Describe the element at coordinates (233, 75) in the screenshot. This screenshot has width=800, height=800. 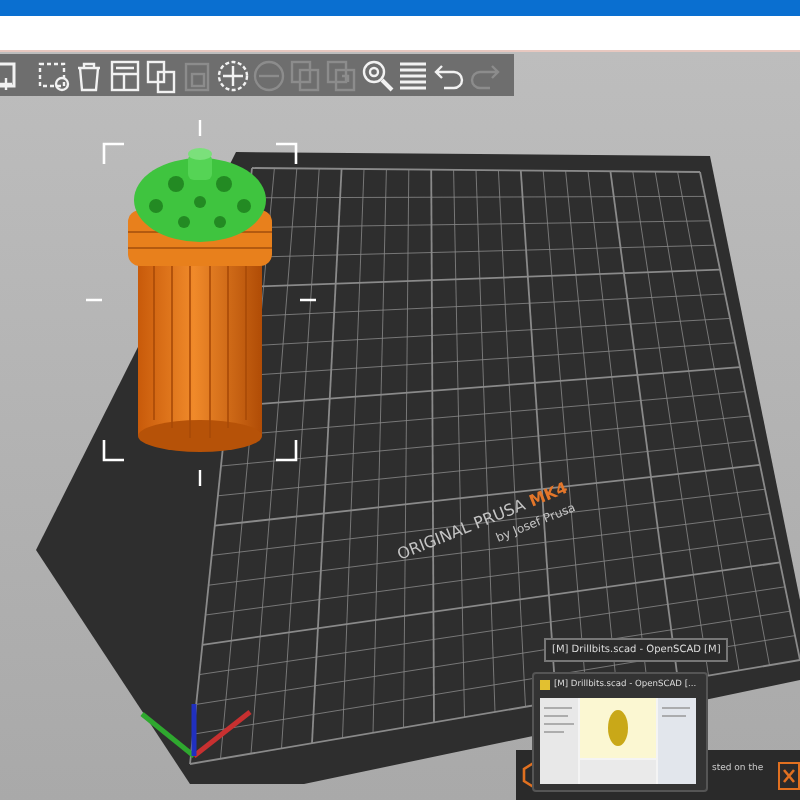
I see `add-instance-icon` at that location.